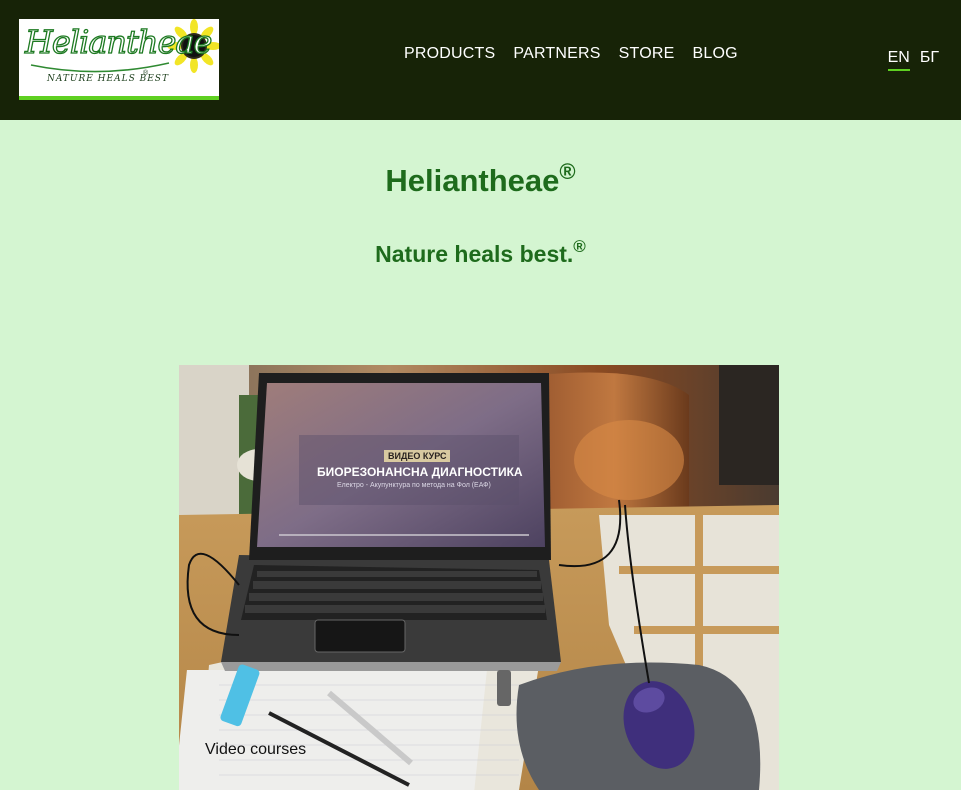  Describe the element at coordinates (647, 54) in the screenshot. I see `nav-item-store: STORE` at that location.